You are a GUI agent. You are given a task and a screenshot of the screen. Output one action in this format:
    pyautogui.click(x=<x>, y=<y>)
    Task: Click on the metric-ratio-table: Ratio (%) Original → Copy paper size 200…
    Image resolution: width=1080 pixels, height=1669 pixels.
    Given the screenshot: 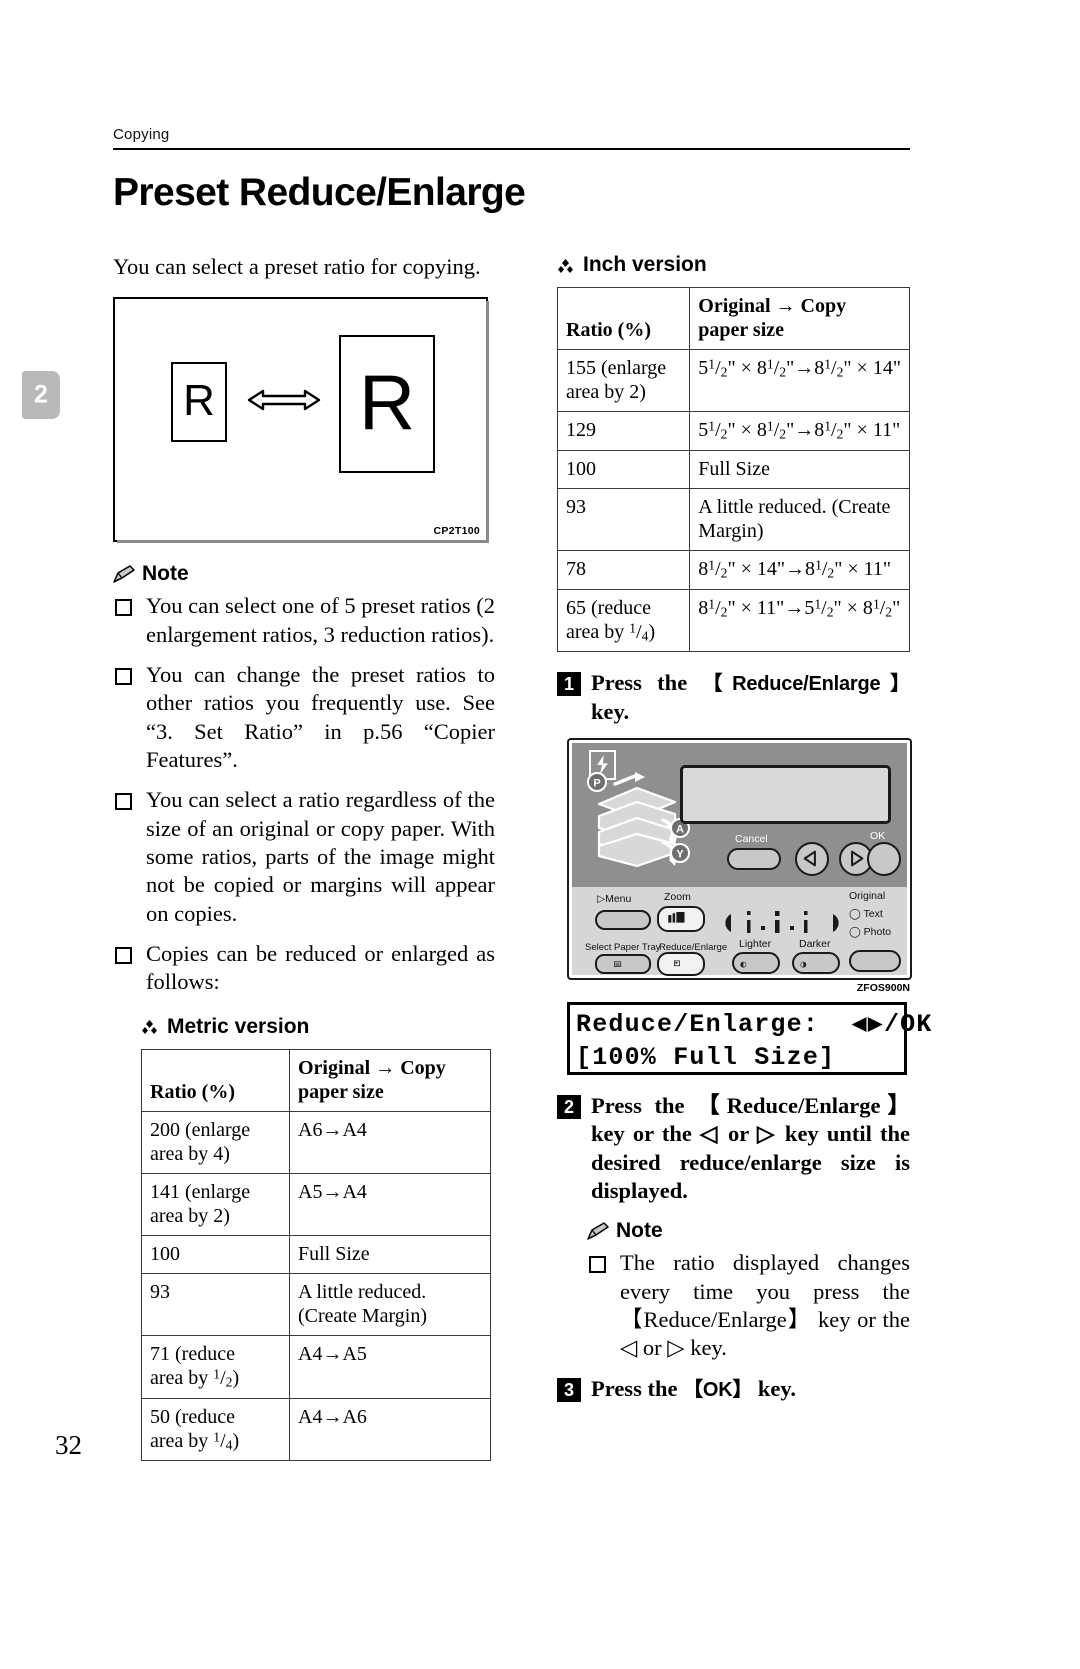 What is the action you would take?
    pyautogui.click(x=316, y=1255)
    